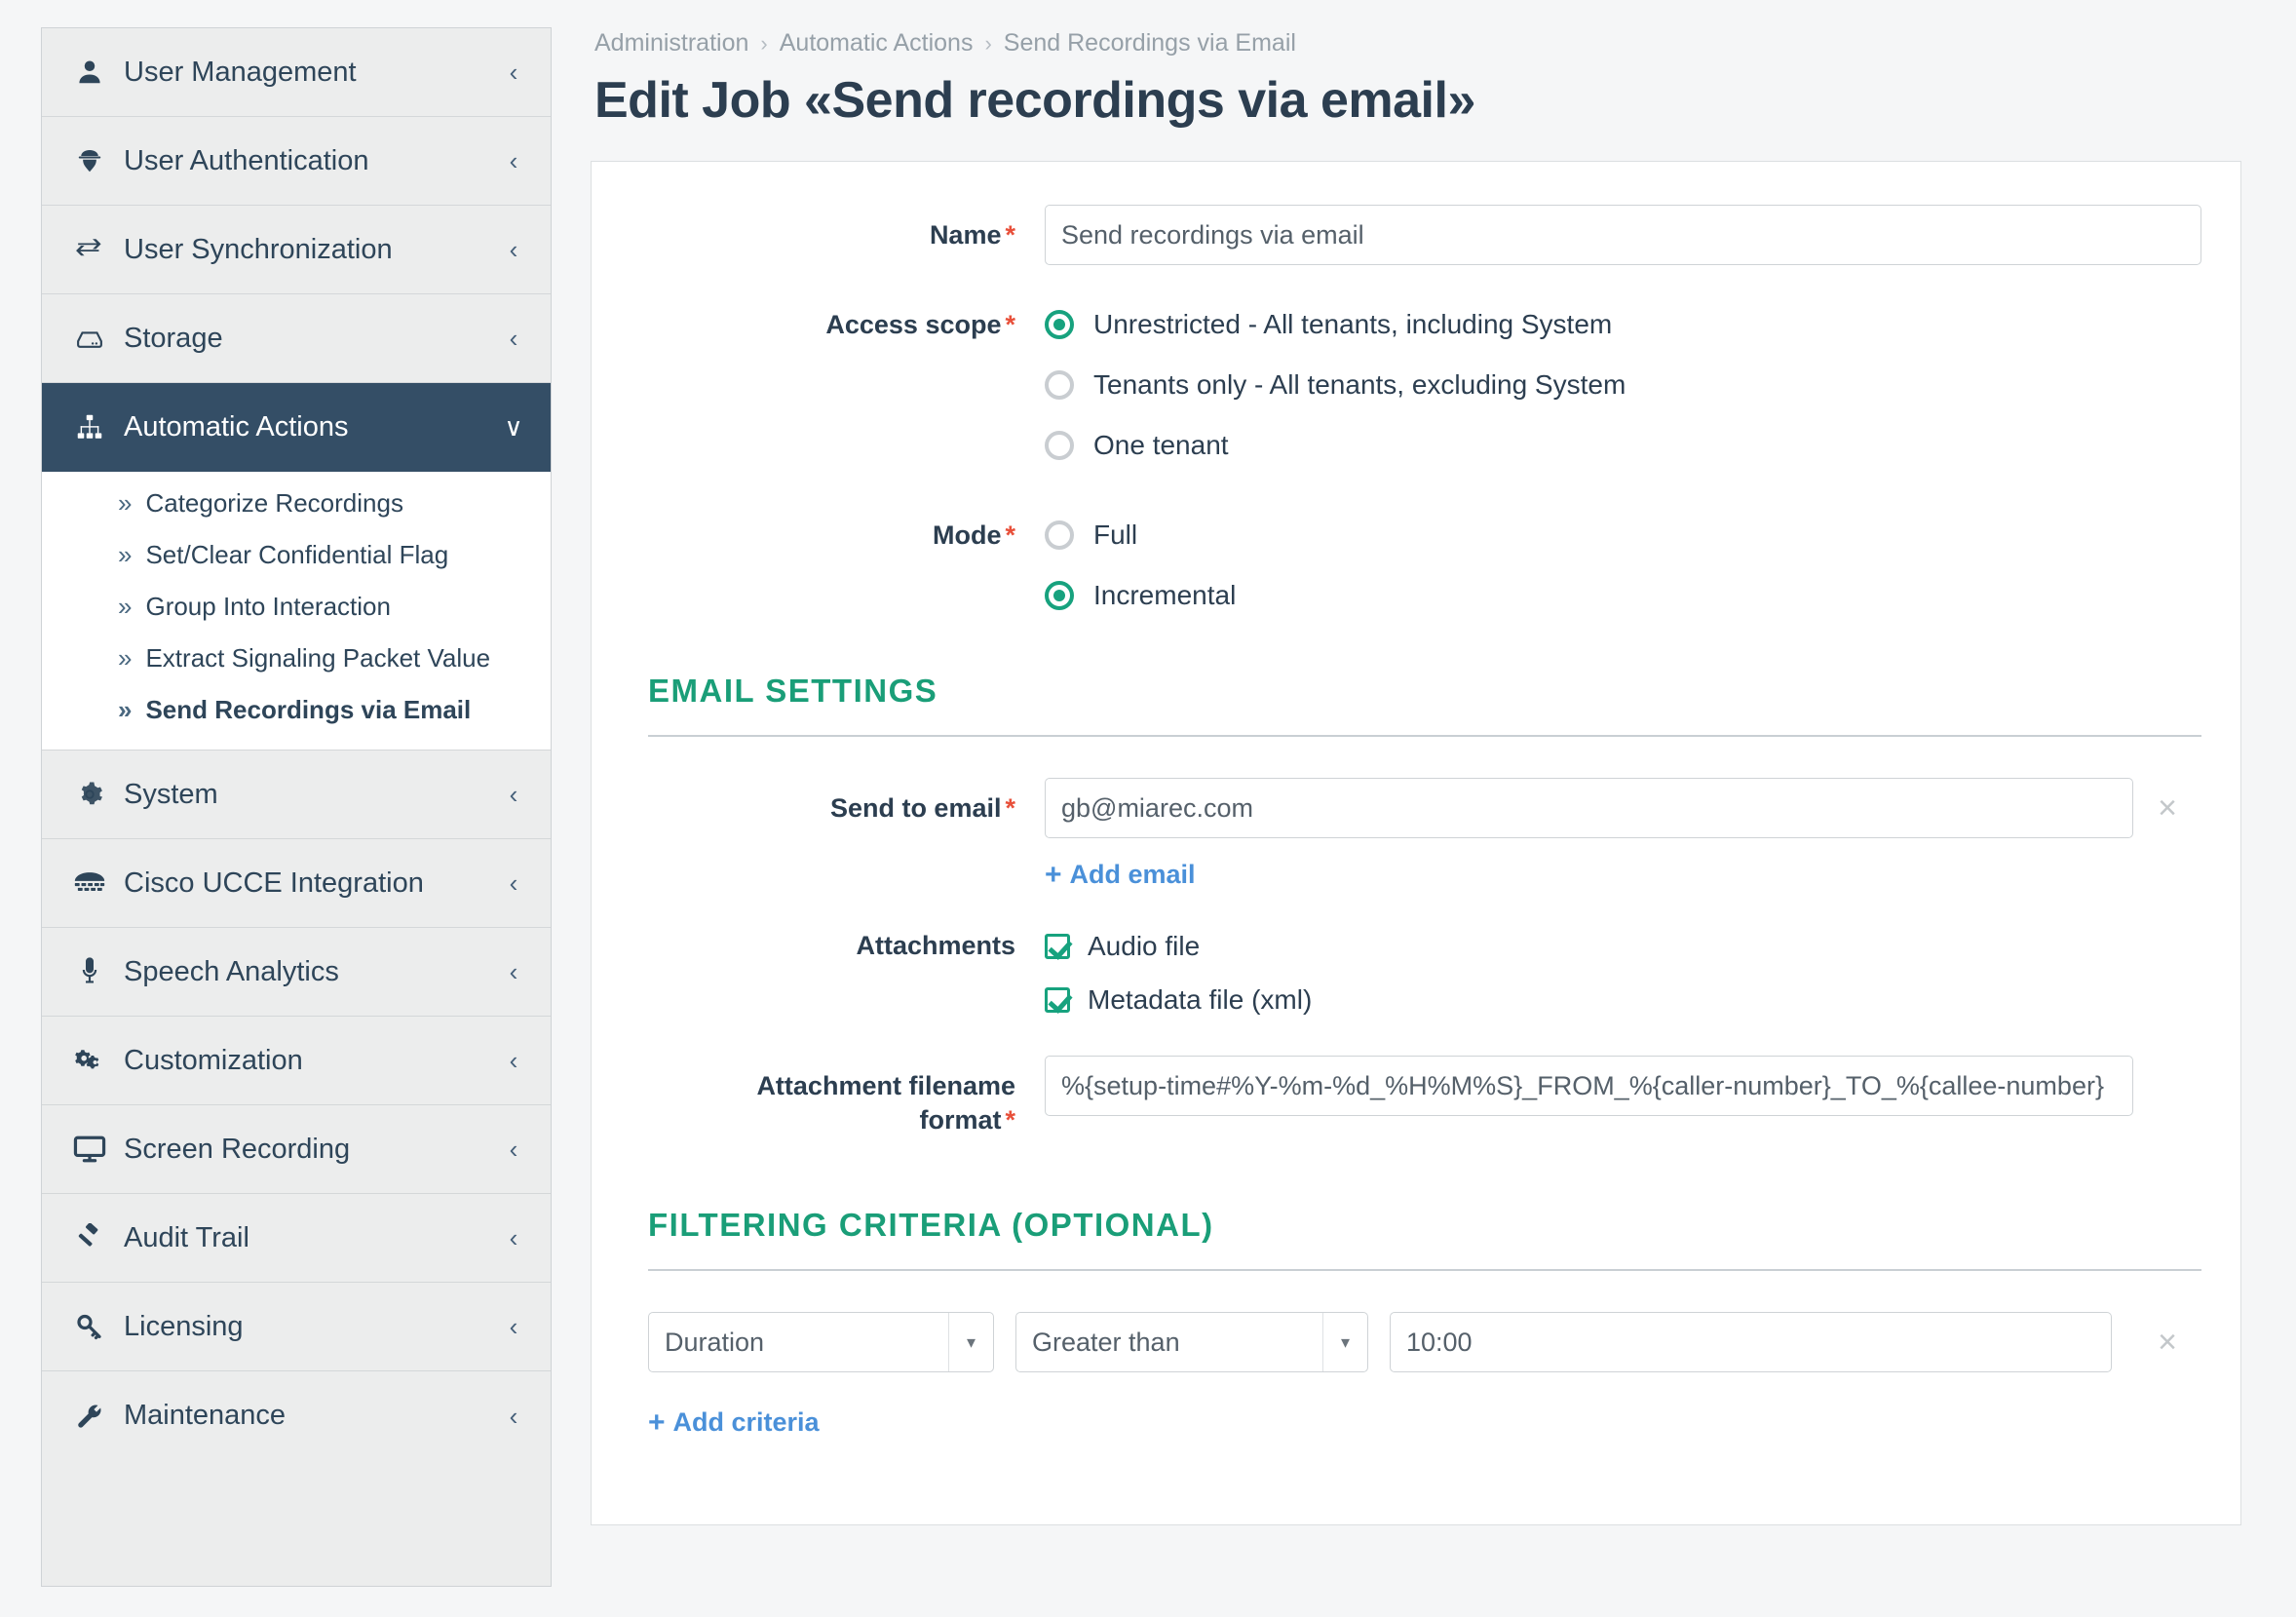  What do you see at coordinates (877, 43) in the screenshot?
I see `breadcrumb-item-automatic-actions: Automatic Actions` at bounding box center [877, 43].